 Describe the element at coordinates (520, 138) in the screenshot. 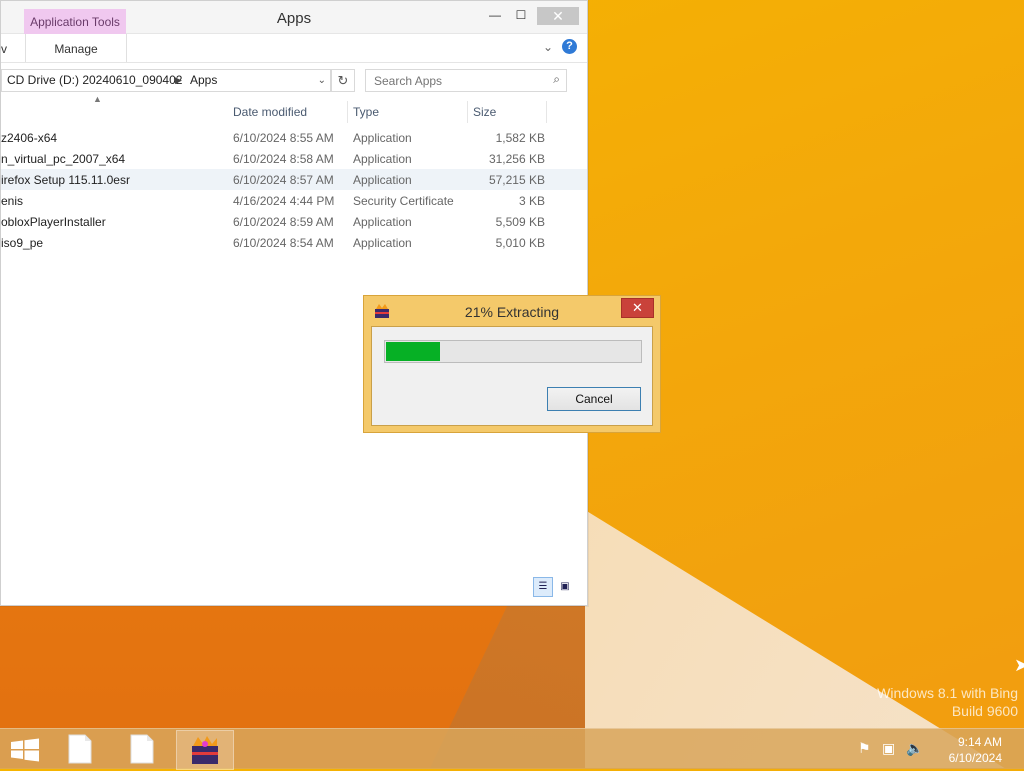

I see `file-size: 1,582 KB` at that location.